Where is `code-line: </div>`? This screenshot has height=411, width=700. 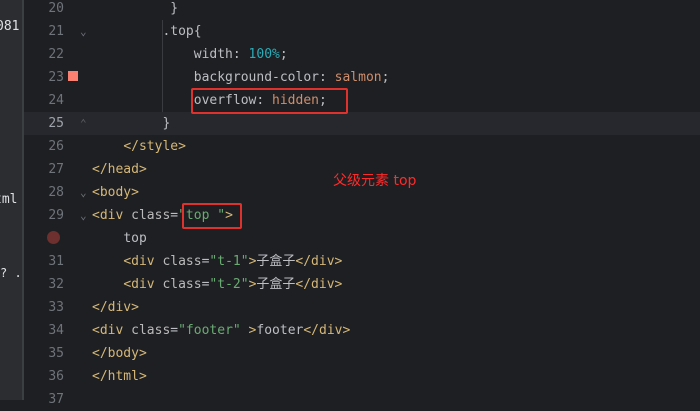
code-line: </div> is located at coordinates (396, 307).